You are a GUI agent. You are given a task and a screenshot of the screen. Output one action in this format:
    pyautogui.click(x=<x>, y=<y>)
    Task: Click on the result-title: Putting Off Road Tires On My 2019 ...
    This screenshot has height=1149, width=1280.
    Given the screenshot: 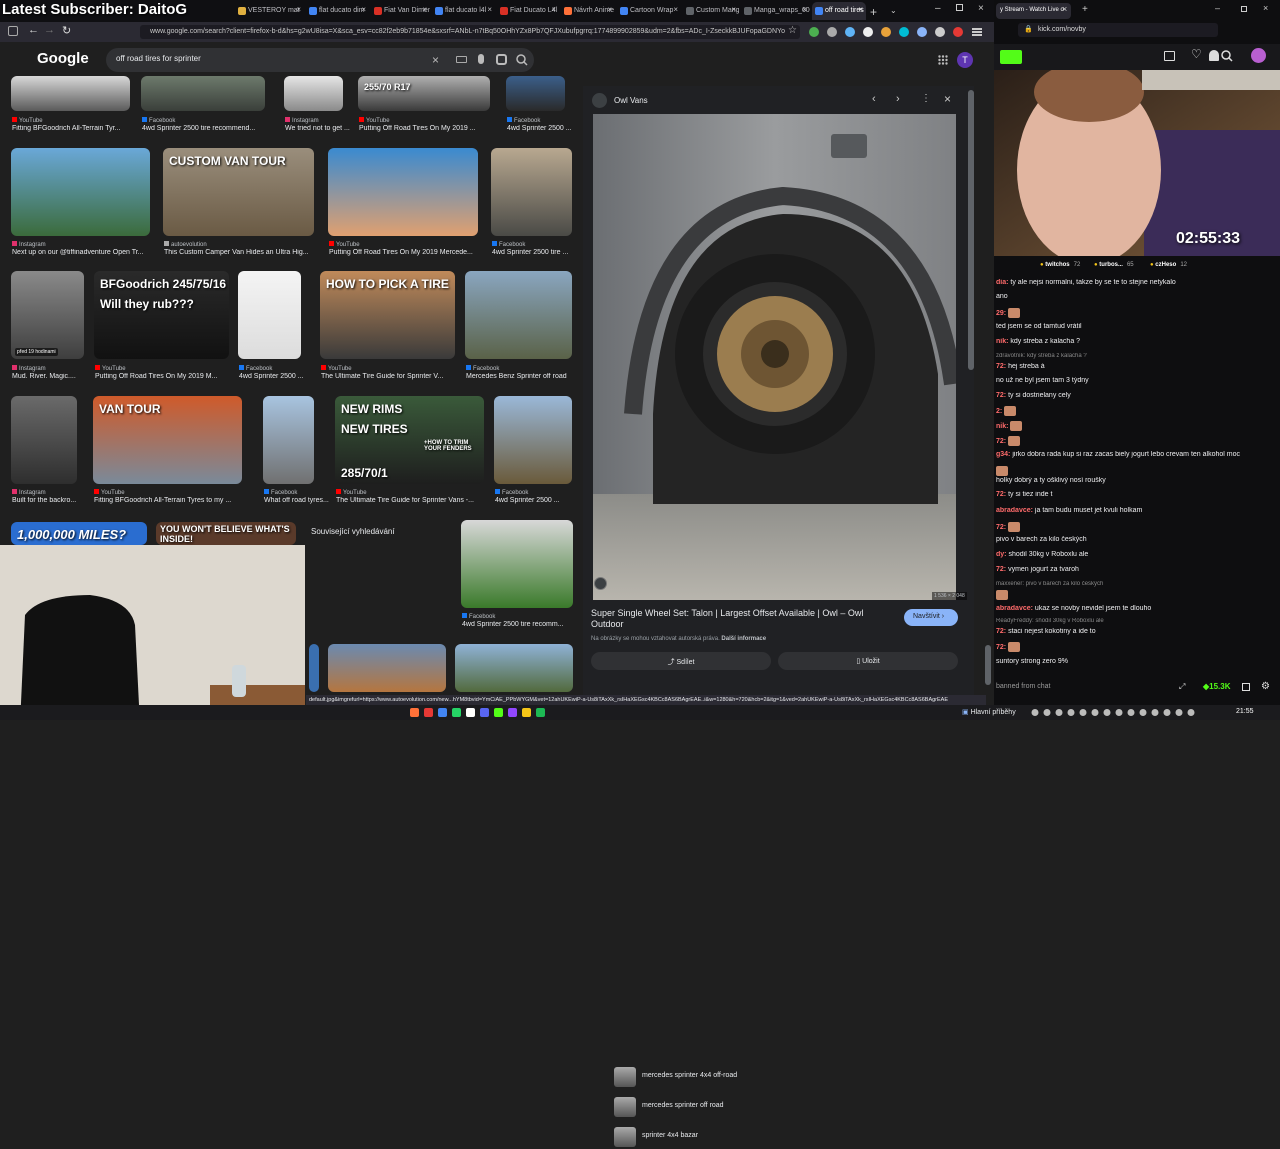 What is the action you would take?
    pyautogui.click(x=435, y=128)
    